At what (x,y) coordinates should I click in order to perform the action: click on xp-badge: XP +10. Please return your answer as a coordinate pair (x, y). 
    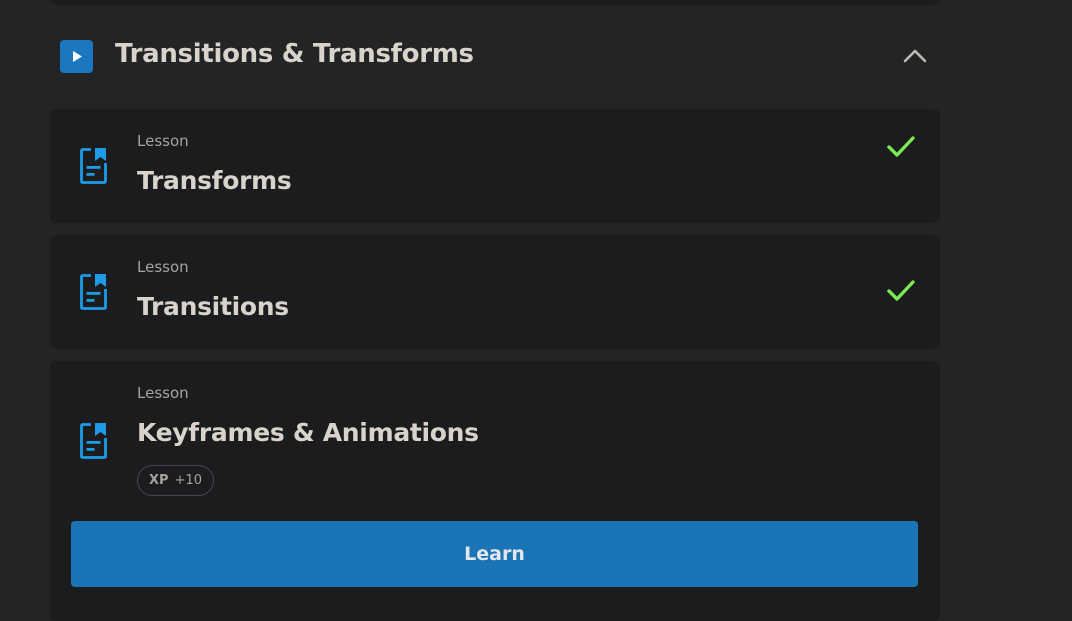
    Looking at the image, I should click on (175, 480).